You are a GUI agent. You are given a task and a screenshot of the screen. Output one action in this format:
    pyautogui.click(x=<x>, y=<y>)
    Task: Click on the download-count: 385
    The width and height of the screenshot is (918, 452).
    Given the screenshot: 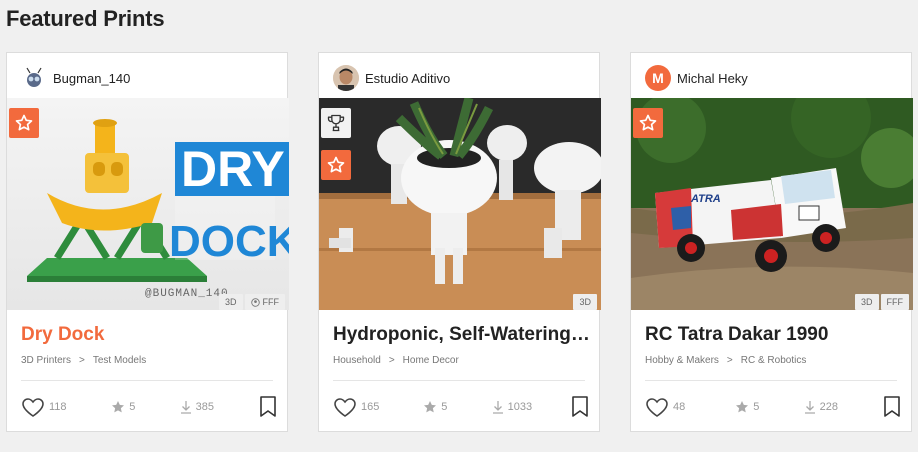 What is the action you would take?
    pyautogui.click(x=205, y=407)
    